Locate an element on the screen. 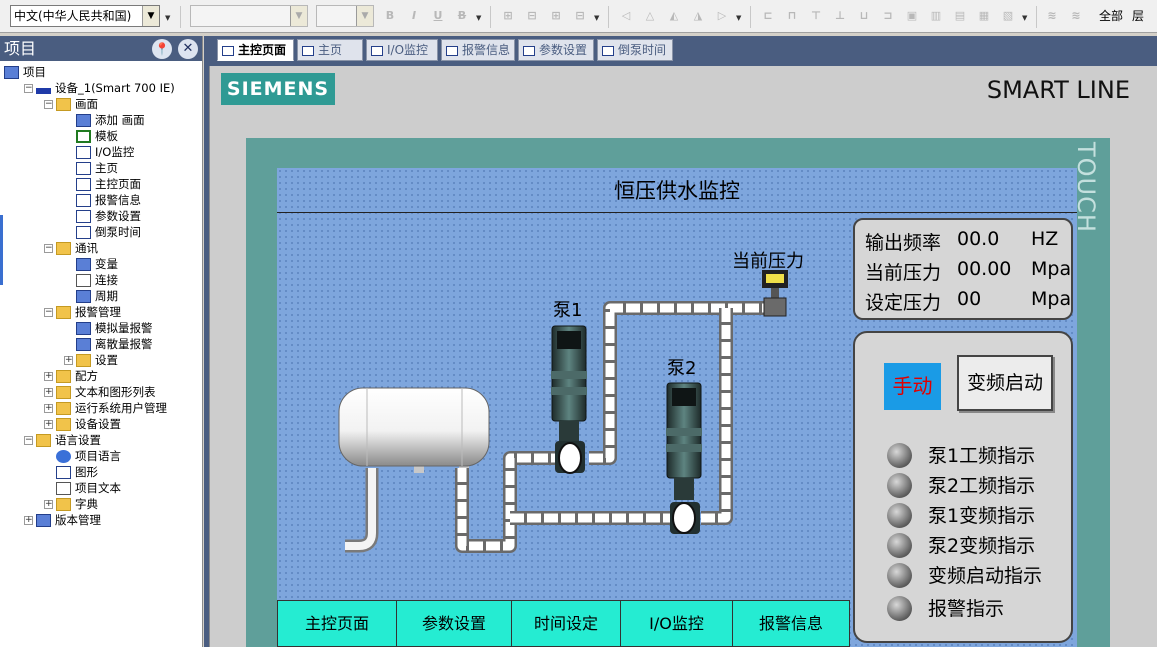 This screenshot has height=647, width=1157. tree-item: − 通讯 is located at coordinates (71, 248).